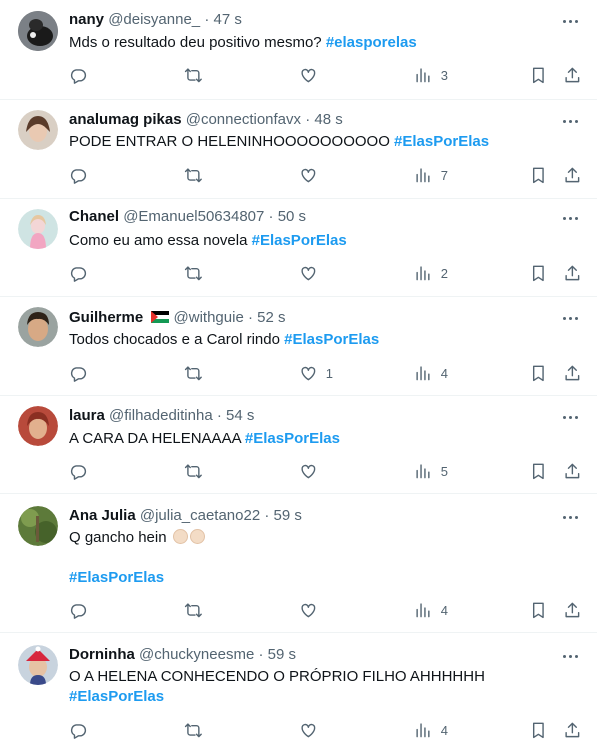  I want to click on author-handle: @chuckyneesme, so click(196, 654).